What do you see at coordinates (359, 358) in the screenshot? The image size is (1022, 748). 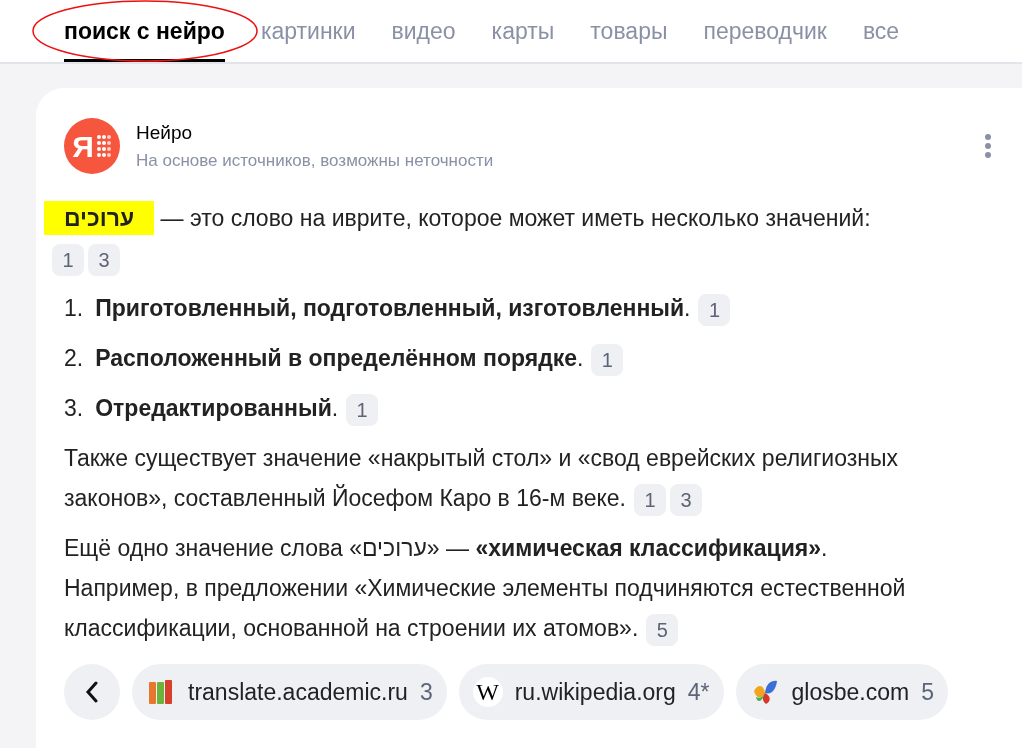 I see `list-item: Расположенный в определённом порядке. 1` at bounding box center [359, 358].